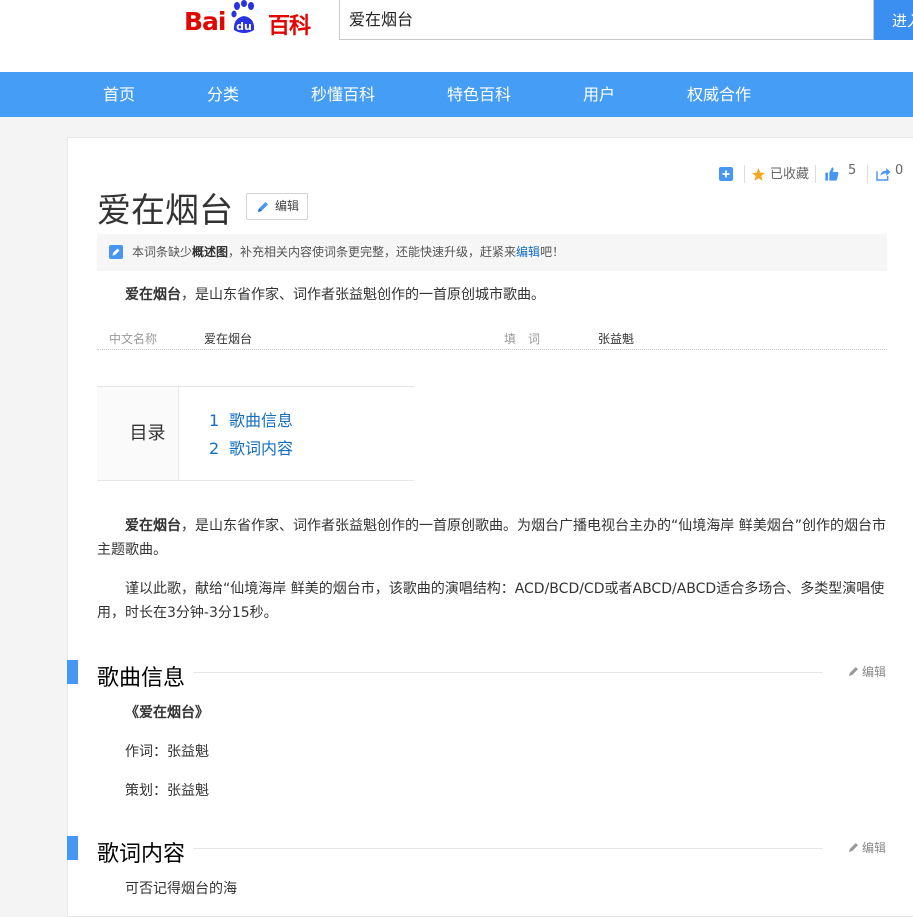  Describe the element at coordinates (343, 94) in the screenshot. I see `nav-item-video: 秒懂百科` at that location.